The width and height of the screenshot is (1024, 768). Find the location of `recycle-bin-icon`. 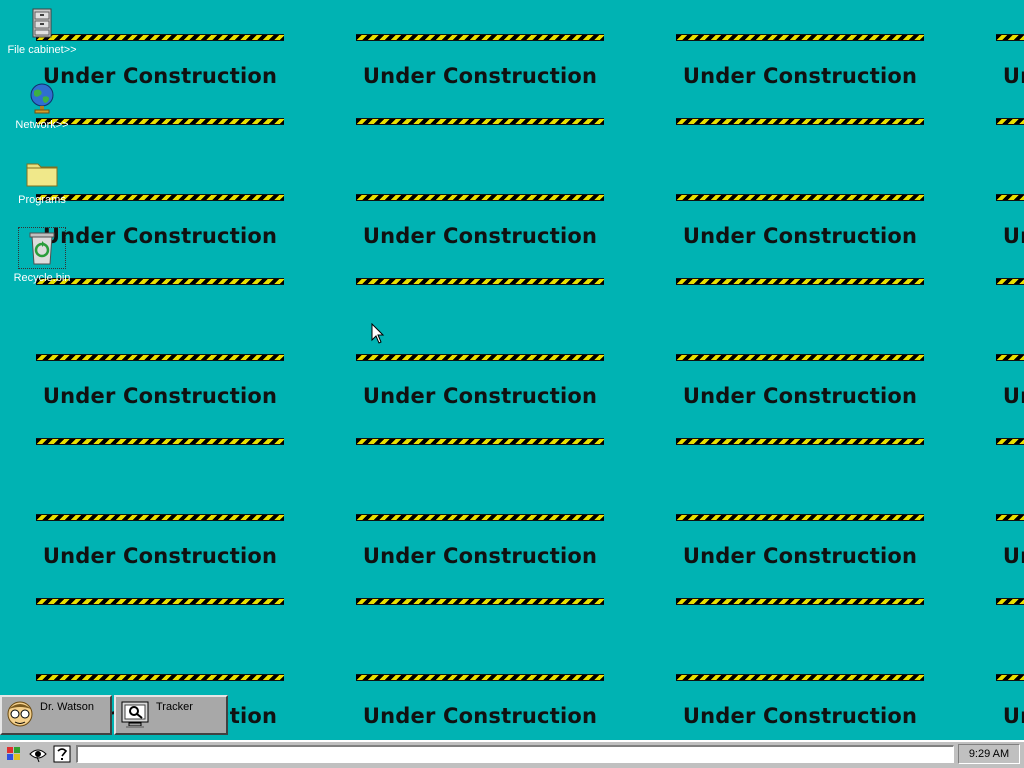

recycle-bin-icon is located at coordinates (42, 248).